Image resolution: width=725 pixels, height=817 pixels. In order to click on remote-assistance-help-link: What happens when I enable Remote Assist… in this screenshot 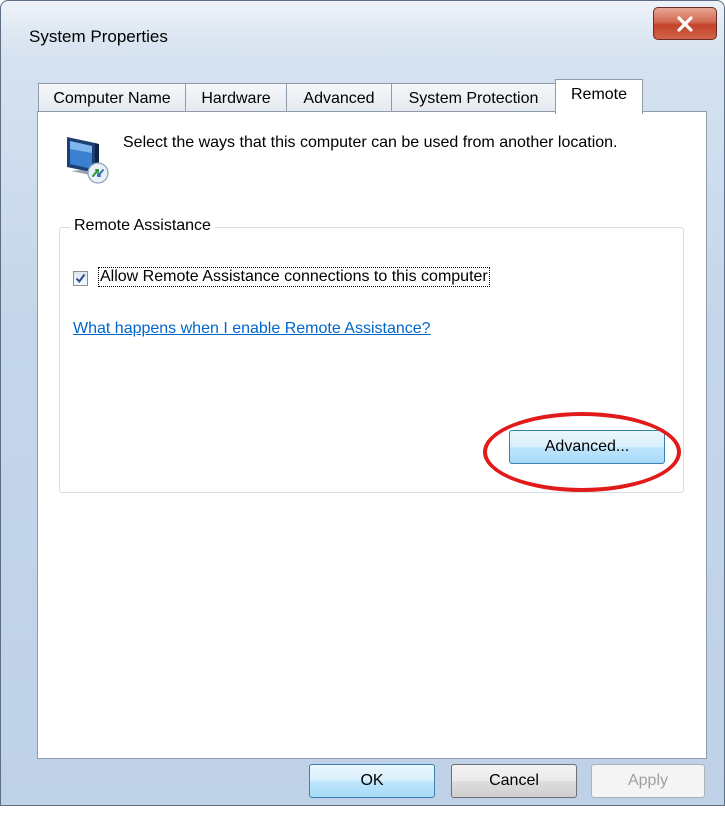, I will do `click(252, 329)`.